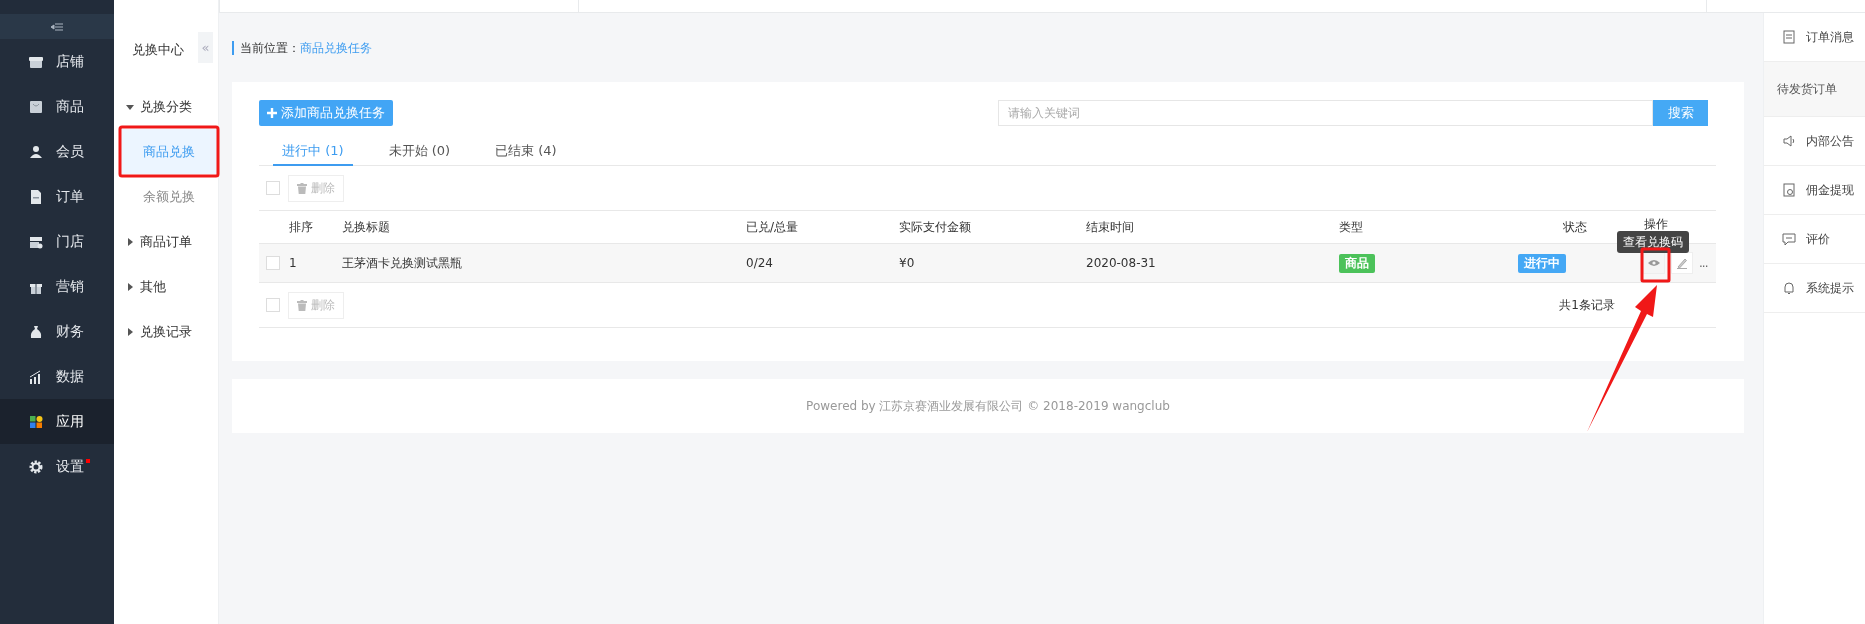 The image size is (1865, 624). What do you see at coordinates (1814, 89) in the screenshot?
I see `notice-subitem: 待发货订单` at bounding box center [1814, 89].